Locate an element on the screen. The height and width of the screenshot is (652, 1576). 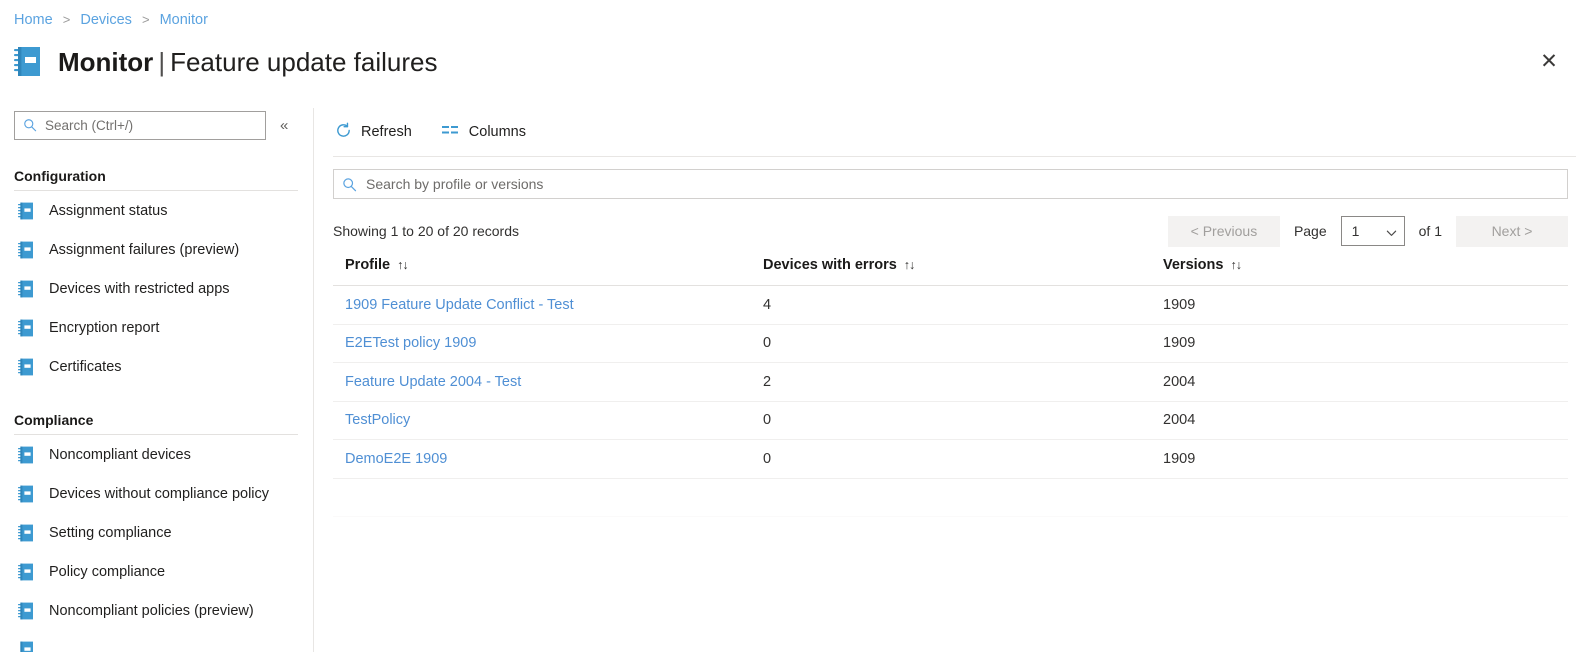
columns-button: Columns is located at coordinates (484, 132).